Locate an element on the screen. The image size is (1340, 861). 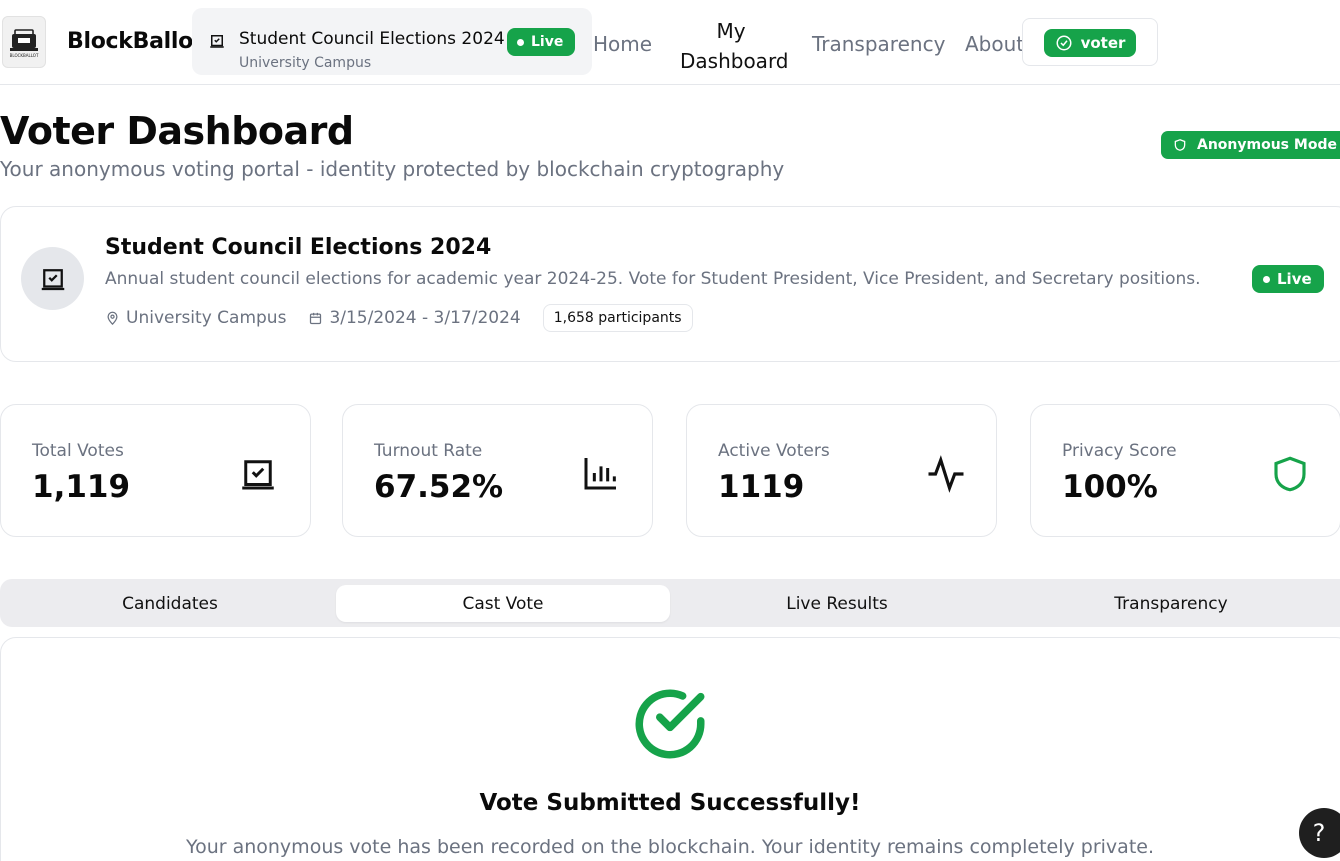
map-pin-icon is located at coordinates (112, 318).